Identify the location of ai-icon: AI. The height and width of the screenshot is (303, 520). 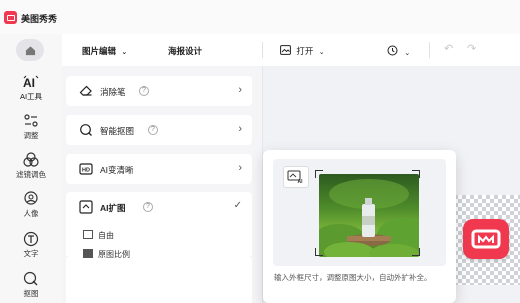
(31, 82).